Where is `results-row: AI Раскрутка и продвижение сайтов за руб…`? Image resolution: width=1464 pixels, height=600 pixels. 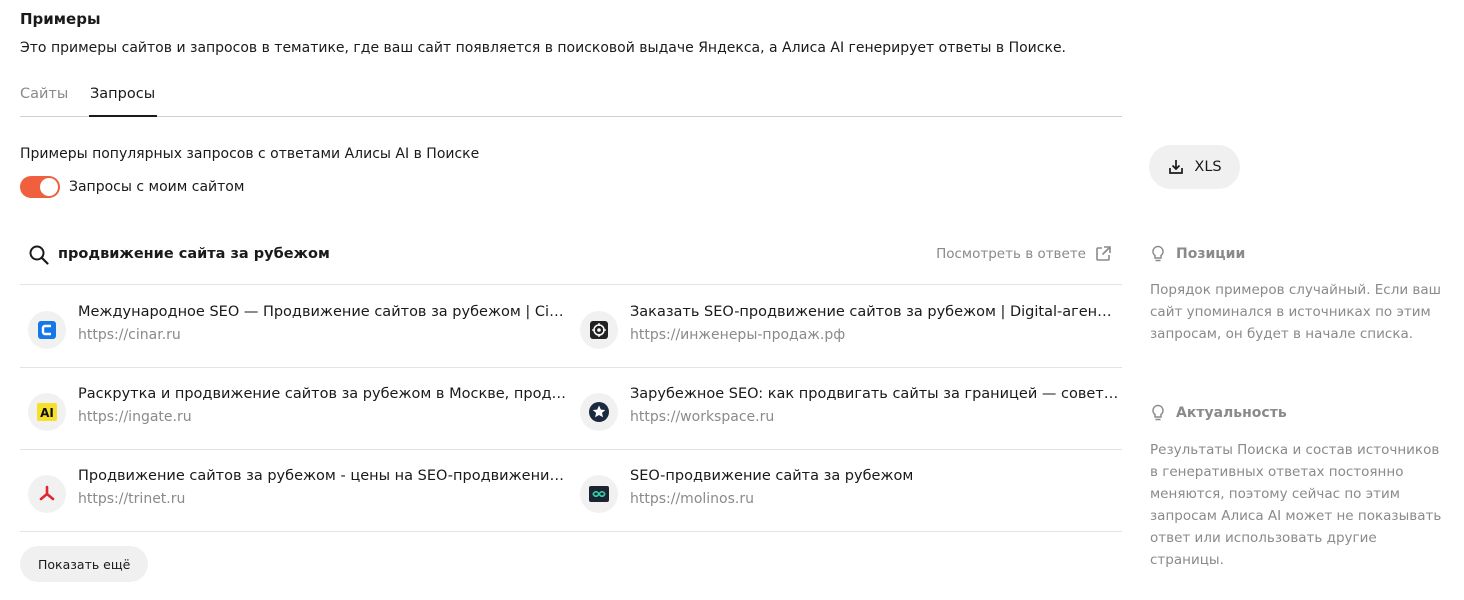 results-row: AI Раскрутка и продвижение сайтов за руб… is located at coordinates (571, 409).